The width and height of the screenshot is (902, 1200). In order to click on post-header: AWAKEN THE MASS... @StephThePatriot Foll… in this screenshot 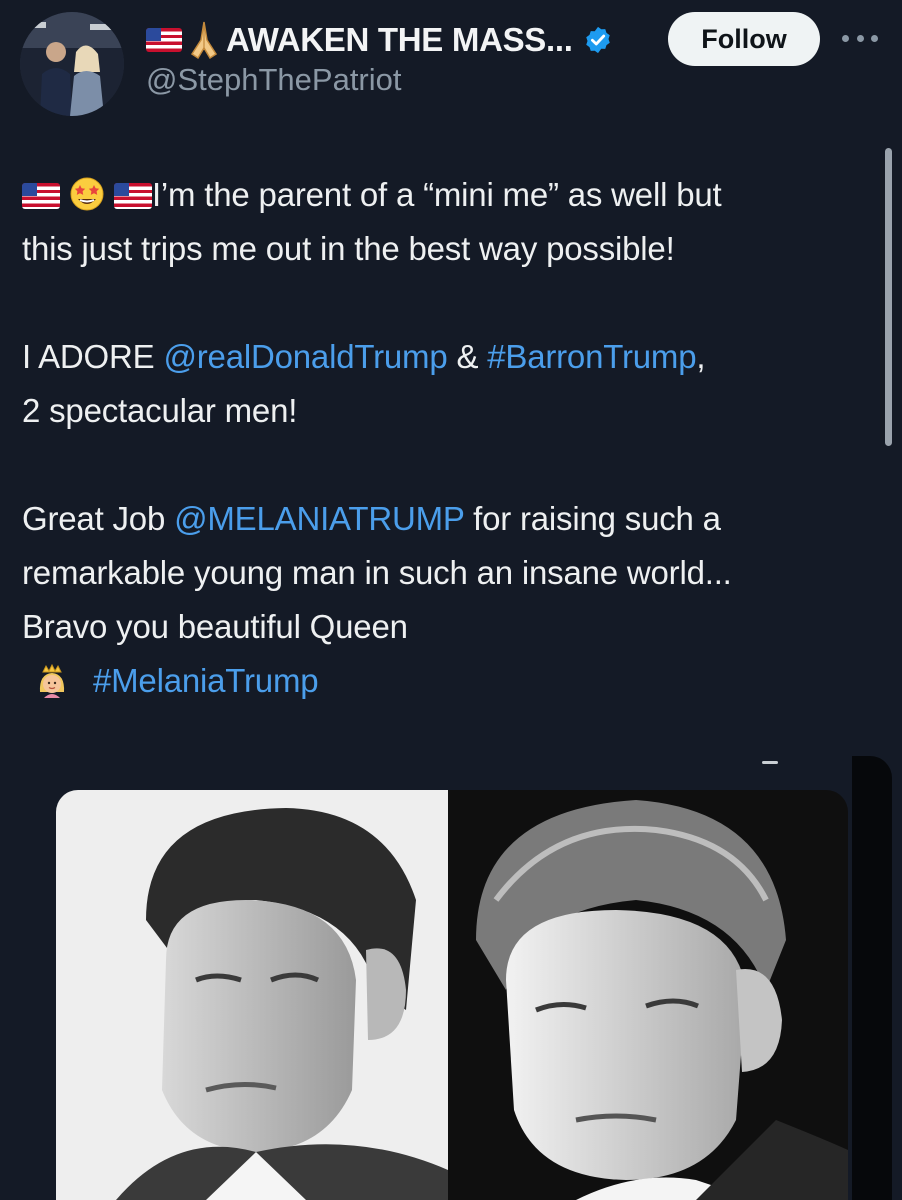, I will do `click(451, 65)`.